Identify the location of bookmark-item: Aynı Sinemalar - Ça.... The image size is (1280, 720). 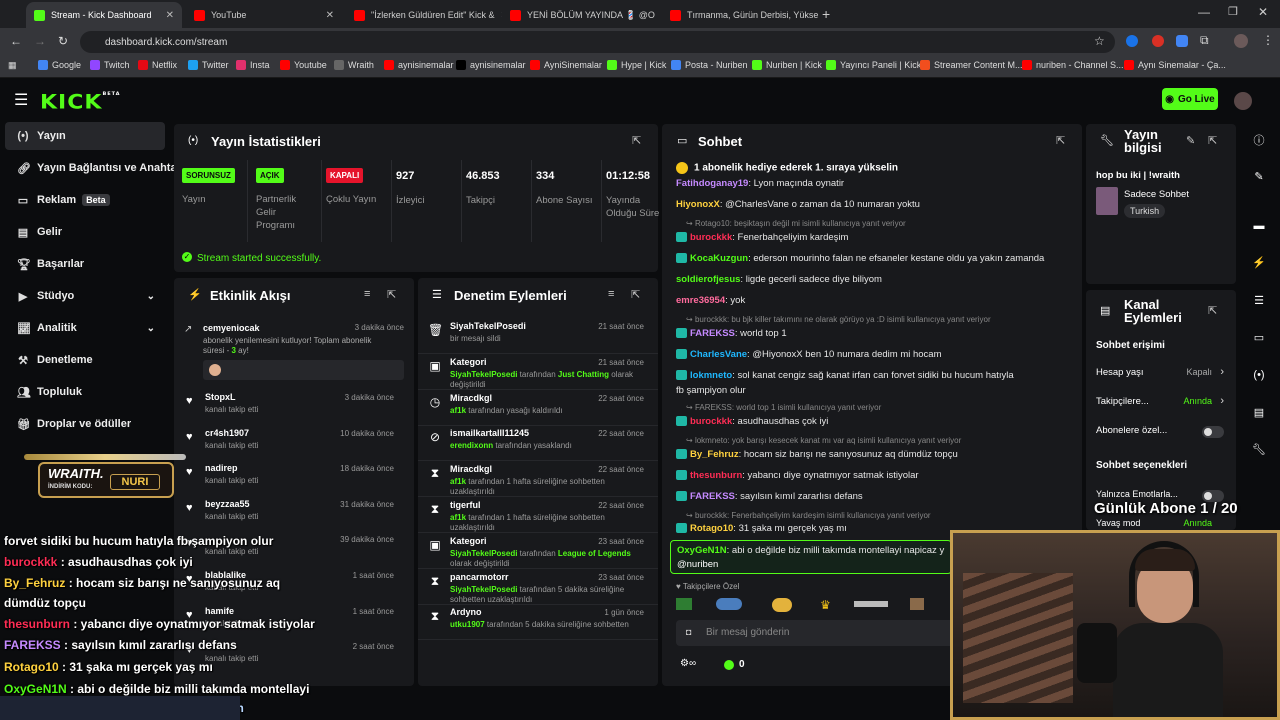
(1175, 65).